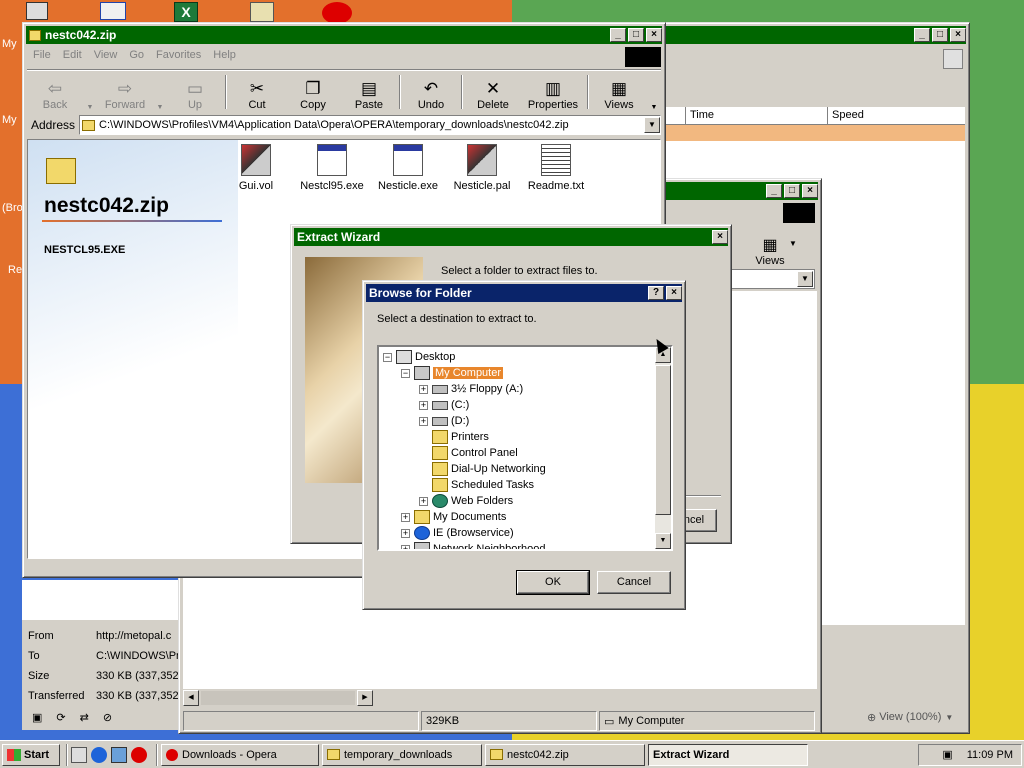 The height and width of the screenshot is (768, 1024). I want to click on file-item: Nestcl95.exe, so click(332, 168).